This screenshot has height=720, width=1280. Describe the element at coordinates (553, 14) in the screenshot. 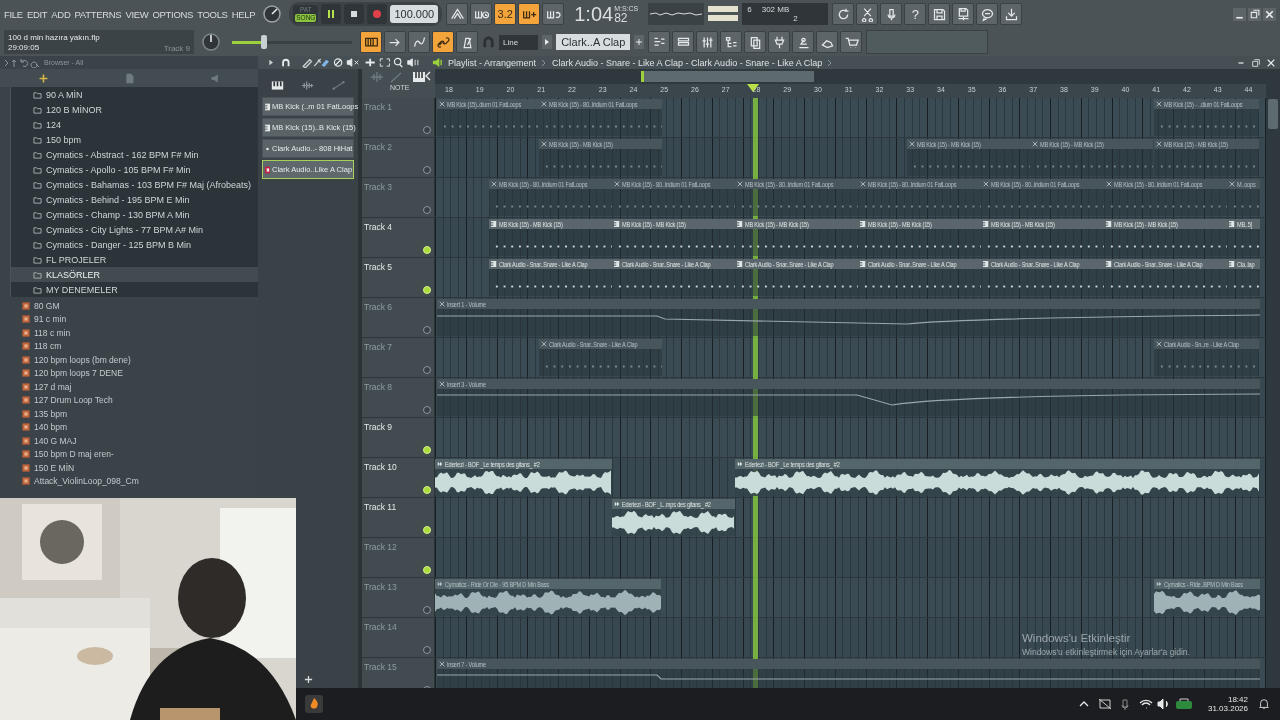

I see `comb-loop-button` at that location.